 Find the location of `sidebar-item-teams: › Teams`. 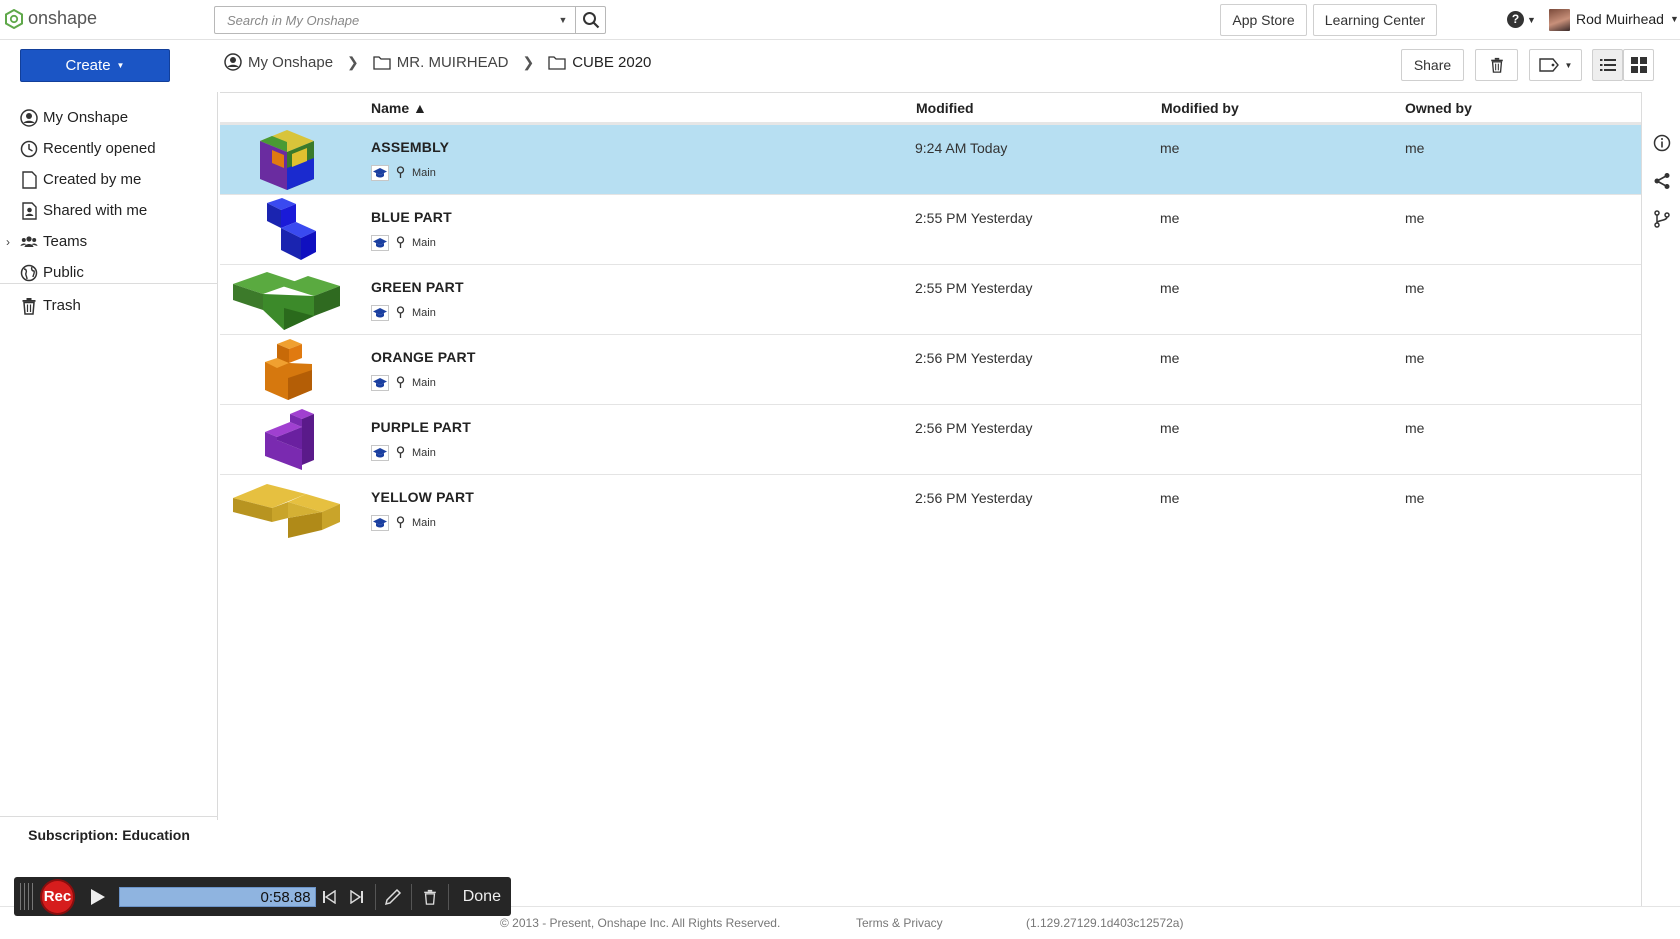

sidebar-item-teams: › Teams is located at coordinates (108, 241).